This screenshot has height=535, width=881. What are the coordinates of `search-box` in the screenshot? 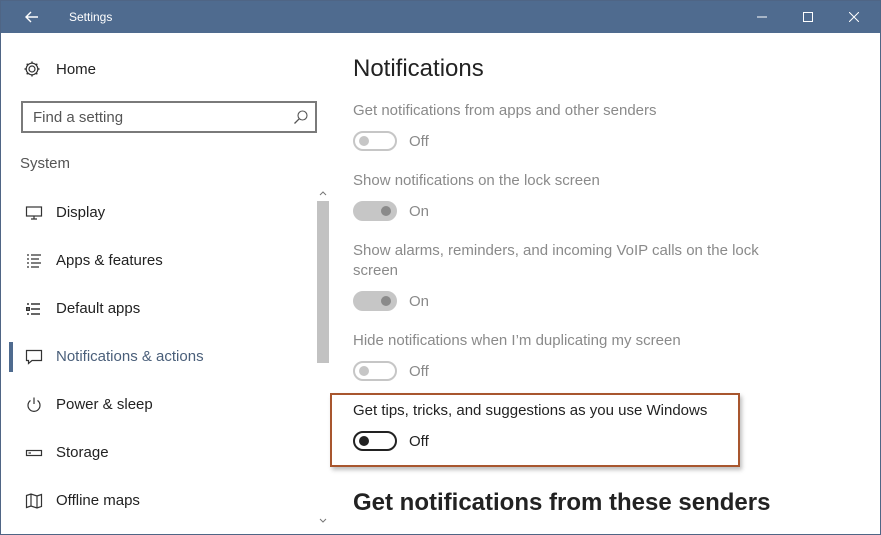 It's located at (169, 117).